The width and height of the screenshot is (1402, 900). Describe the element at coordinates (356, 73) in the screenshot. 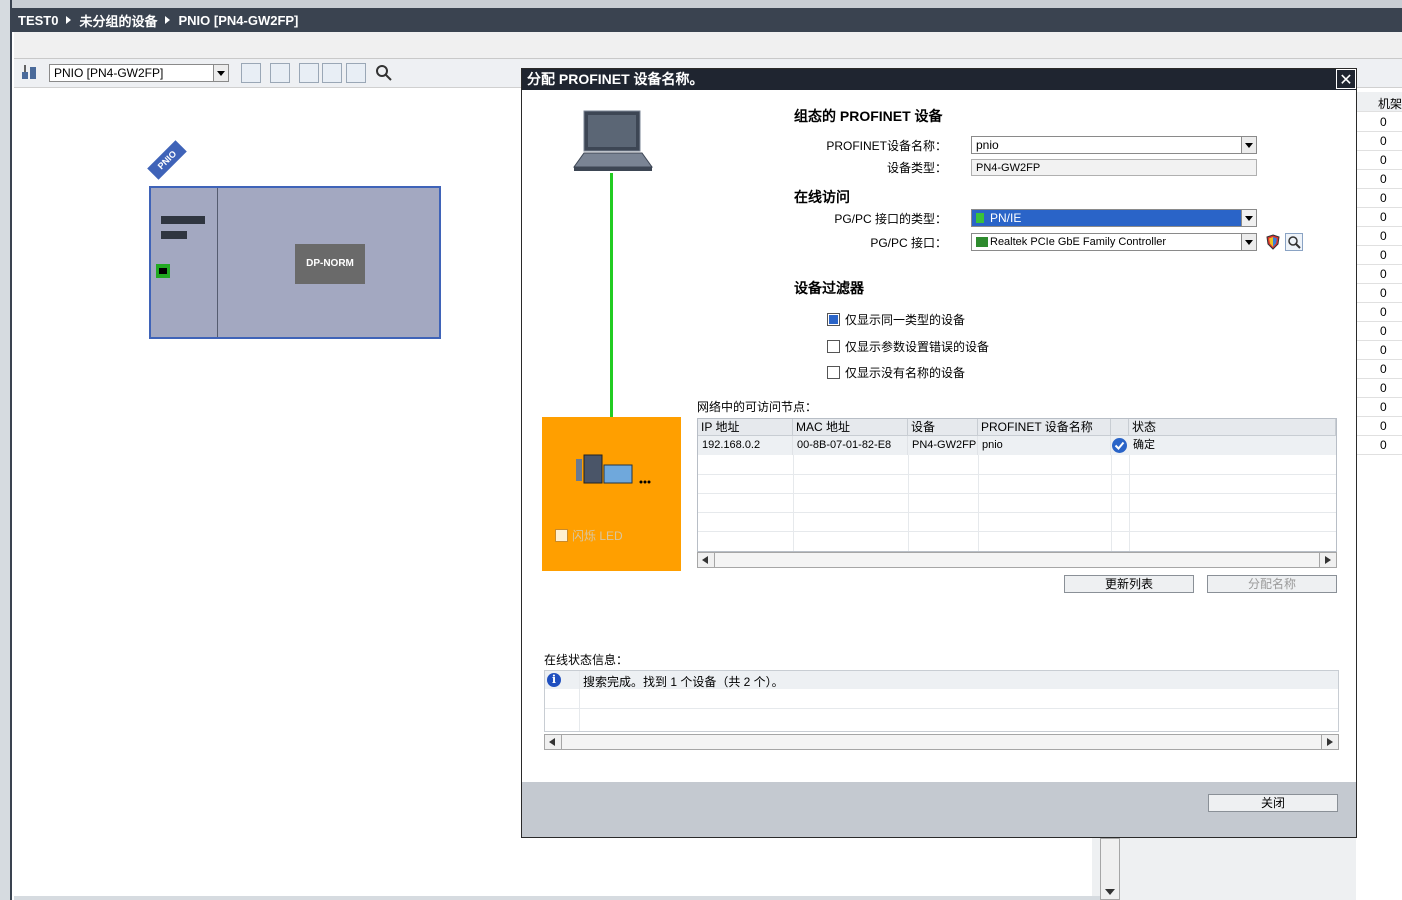

I see `list-icon` at that location.